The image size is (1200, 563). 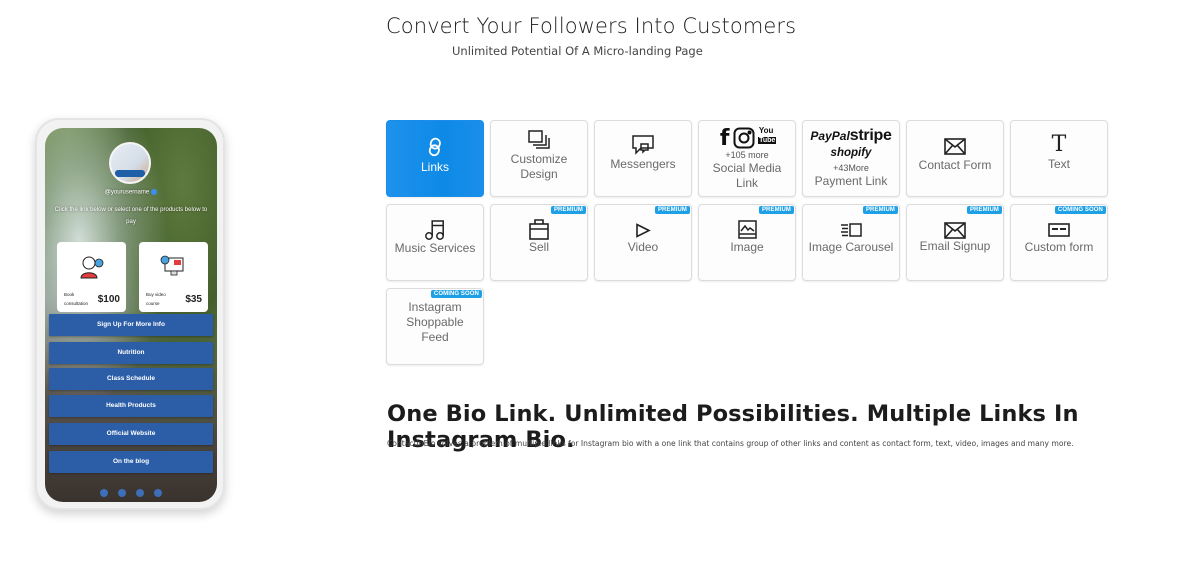 I want to click on feature-tile-customize-design: Customize Design, so click(x=539, y=158).